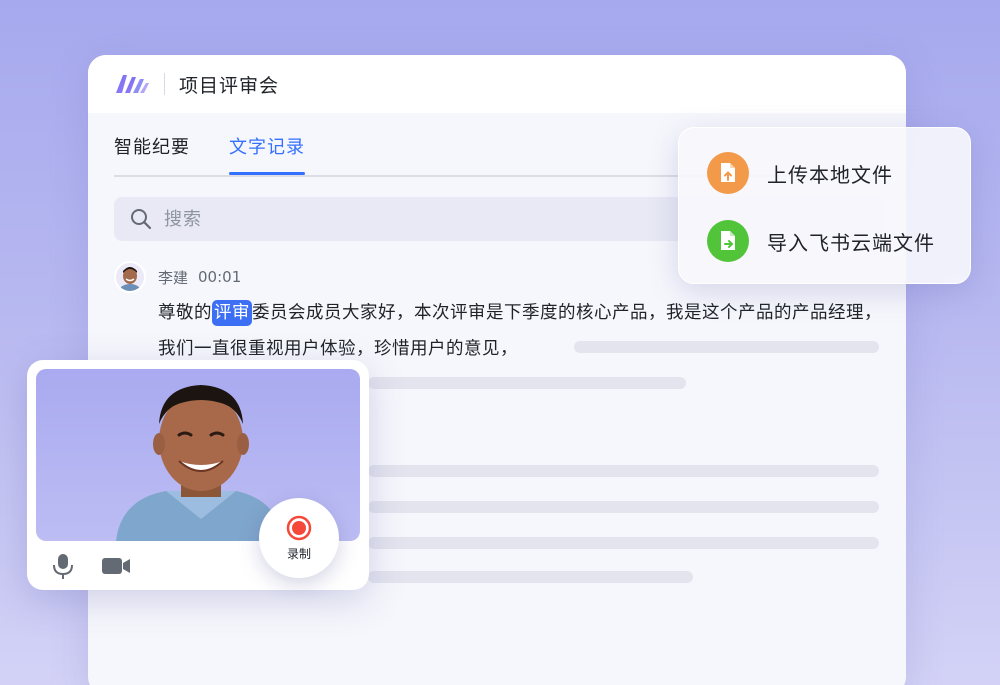 Image resolution: width=1000 pixels, height=685 pixels. Describe the element at coordinates (497, 84) in the screenshot. I see `title-bar: 项目评审会` at that location.